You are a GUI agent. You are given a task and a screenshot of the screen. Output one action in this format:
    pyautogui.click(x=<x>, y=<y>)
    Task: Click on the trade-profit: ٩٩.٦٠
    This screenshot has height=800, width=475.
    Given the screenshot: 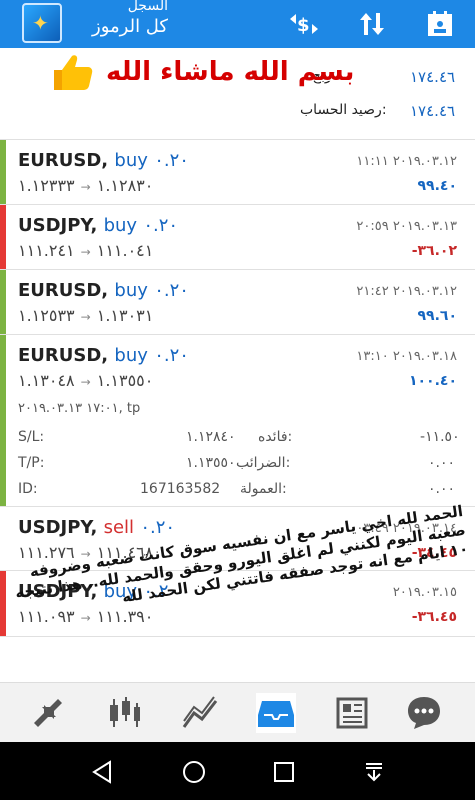 What is the action you would take?
    pyautogui.click(x=437, y=316)
    